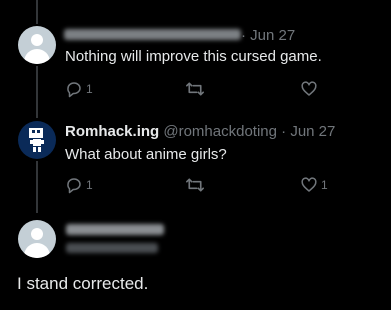  What do you see at coordinates (146, 154) in the screenshot?
I see `tweet-text: What about anime girls?` at bounding box center [146, 154].